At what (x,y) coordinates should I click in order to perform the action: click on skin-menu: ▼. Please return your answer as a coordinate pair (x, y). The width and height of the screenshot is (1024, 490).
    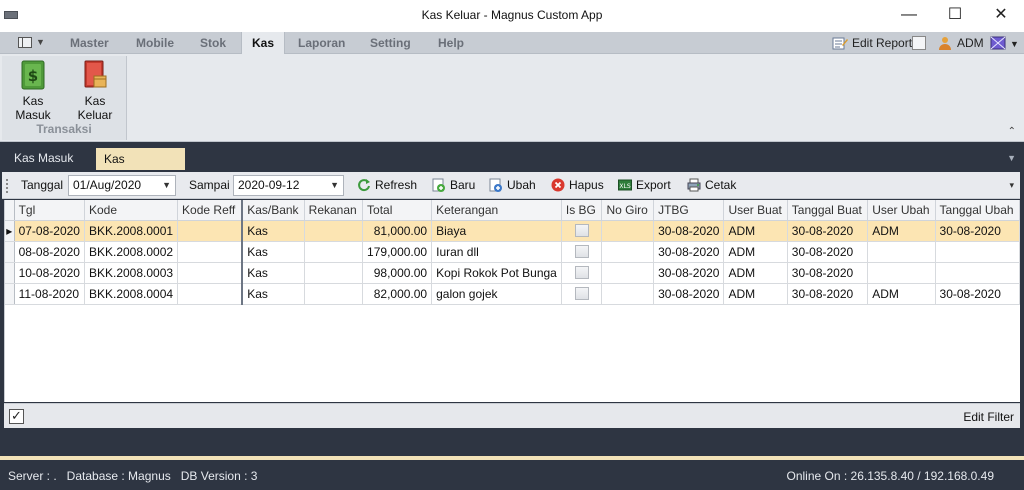
    Looking at the image, I should click on (1004, 43).